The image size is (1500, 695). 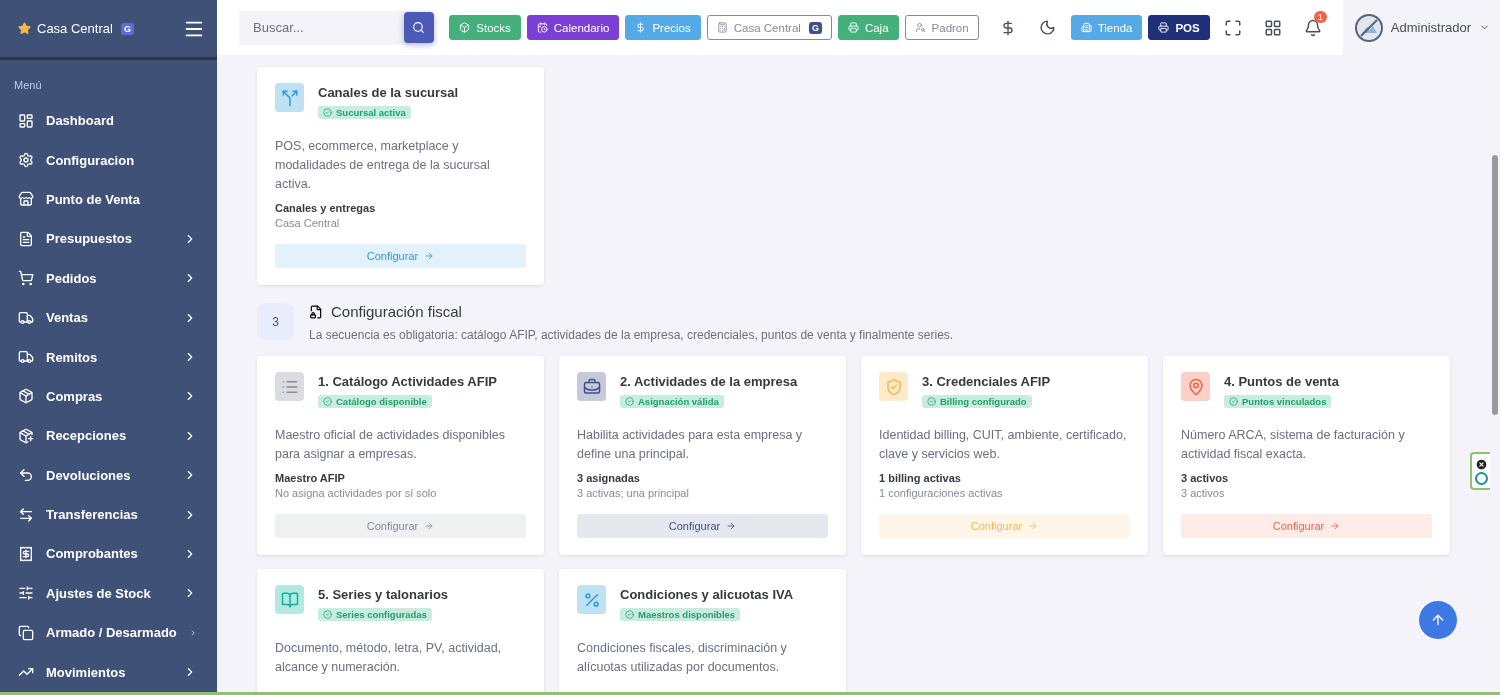 What do you see at coordinates (26, 120) in the screenshot?
I see `dashboard-icon` at bounding box center [26, 120].